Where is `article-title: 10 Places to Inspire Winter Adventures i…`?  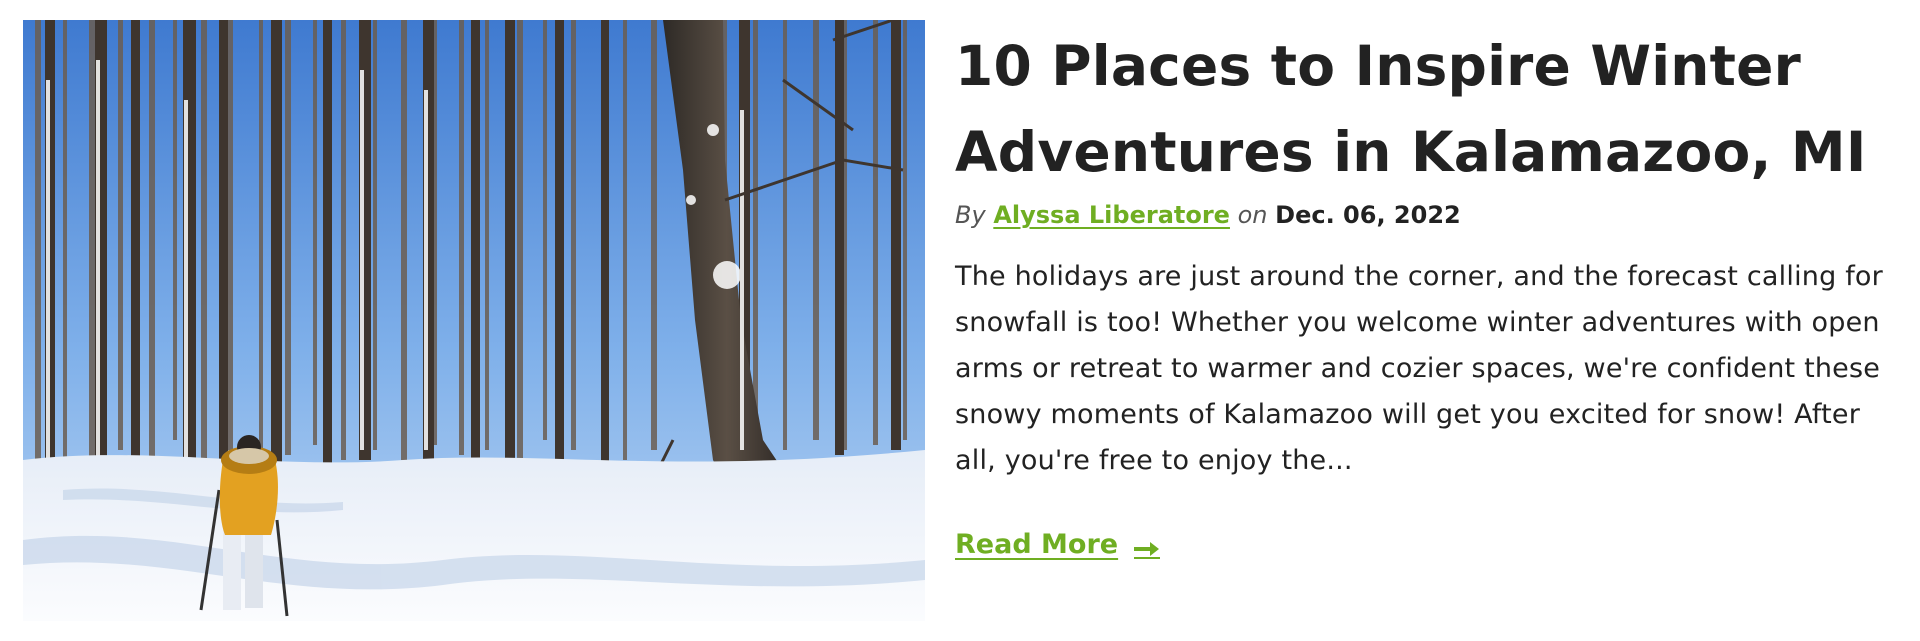 article-title: 10 Places to Inspire Winter Adventures i… is located at coordinates (1425, 107).